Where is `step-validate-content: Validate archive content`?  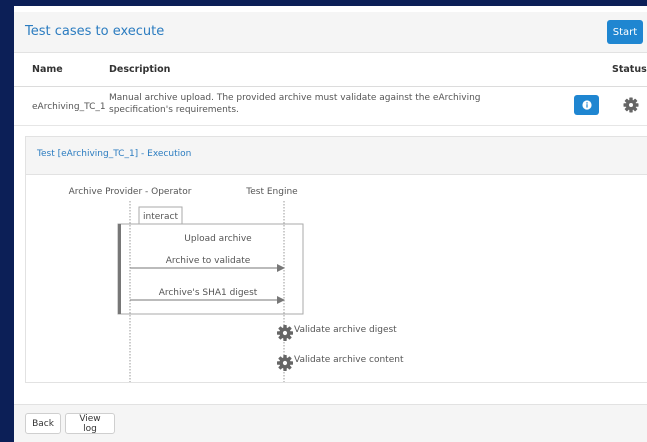 step-validate-content: Validate archive content is located at coordinates (349, 360).